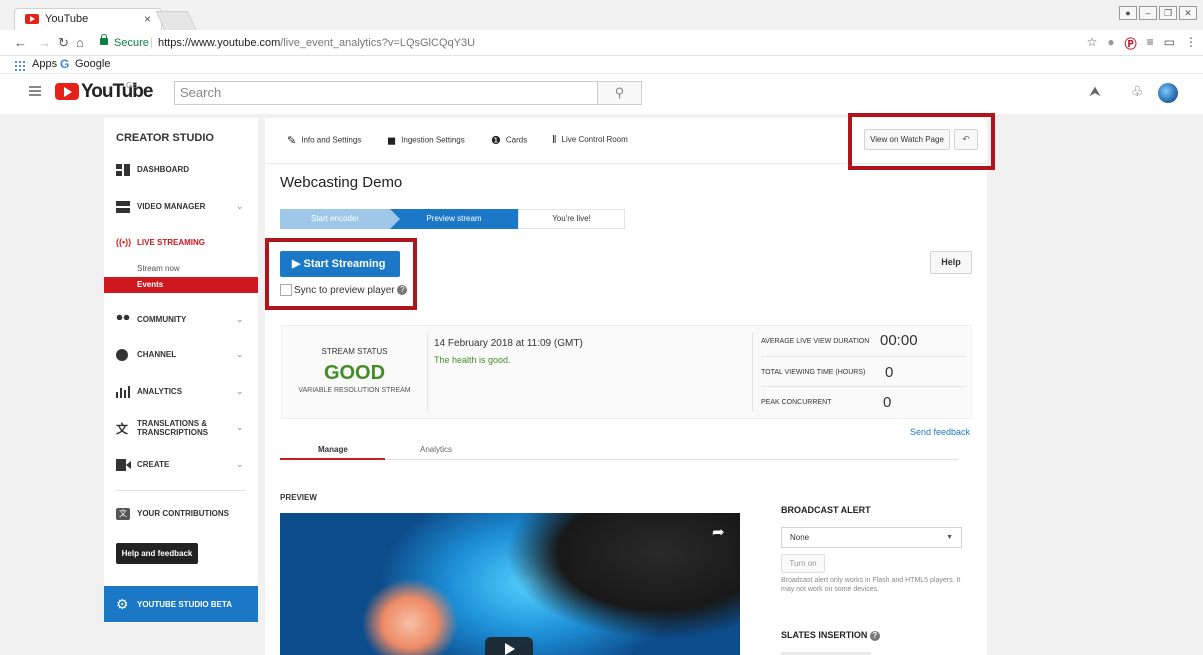  Describe the element at coordinates (510, 584) in the screenshot. I see `preview-video-player: ➦` at that location.